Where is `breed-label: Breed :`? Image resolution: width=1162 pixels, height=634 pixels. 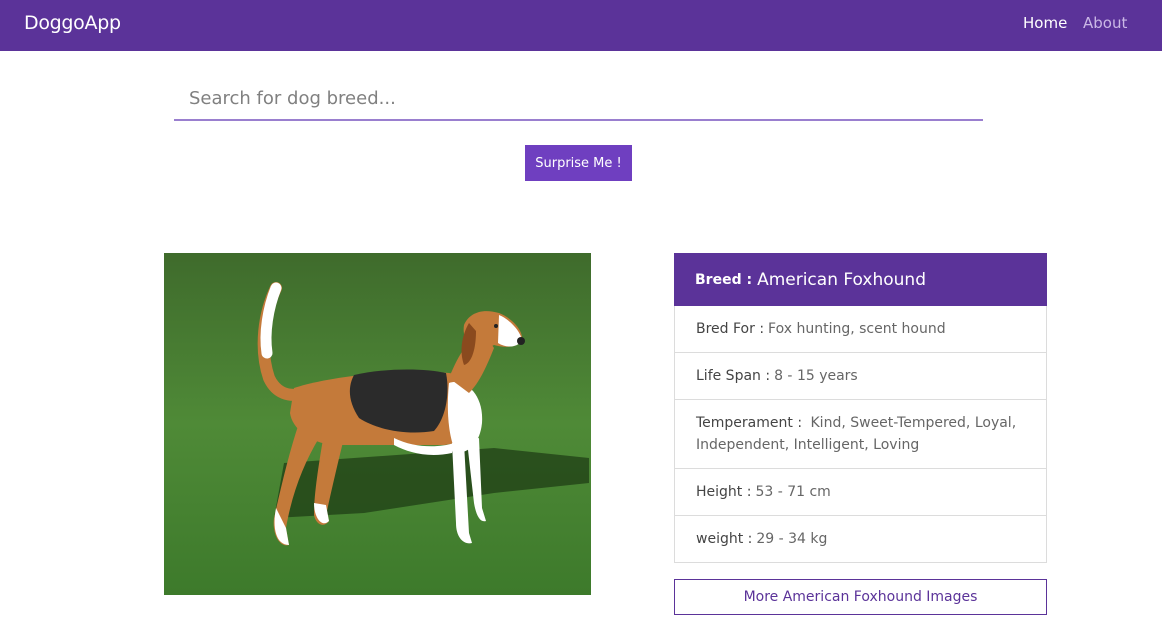 breed-label: Breed : is located at coordinates (724, 279).